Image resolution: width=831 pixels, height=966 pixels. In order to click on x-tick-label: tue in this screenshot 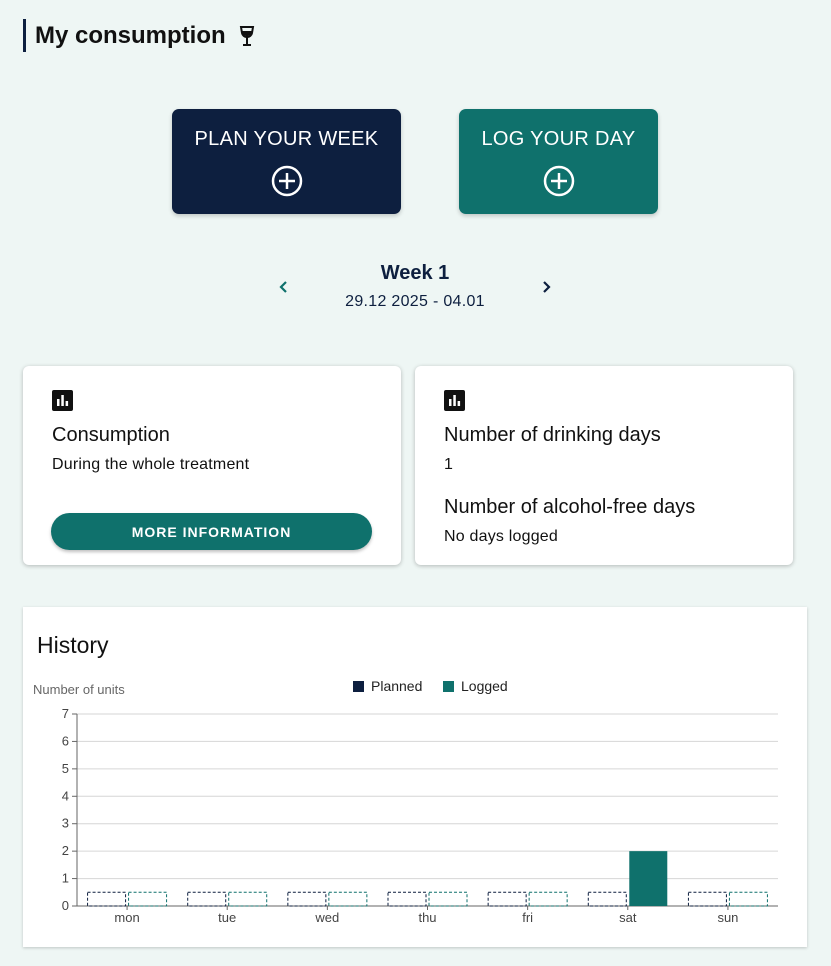, I will do `click(227, 917)`.